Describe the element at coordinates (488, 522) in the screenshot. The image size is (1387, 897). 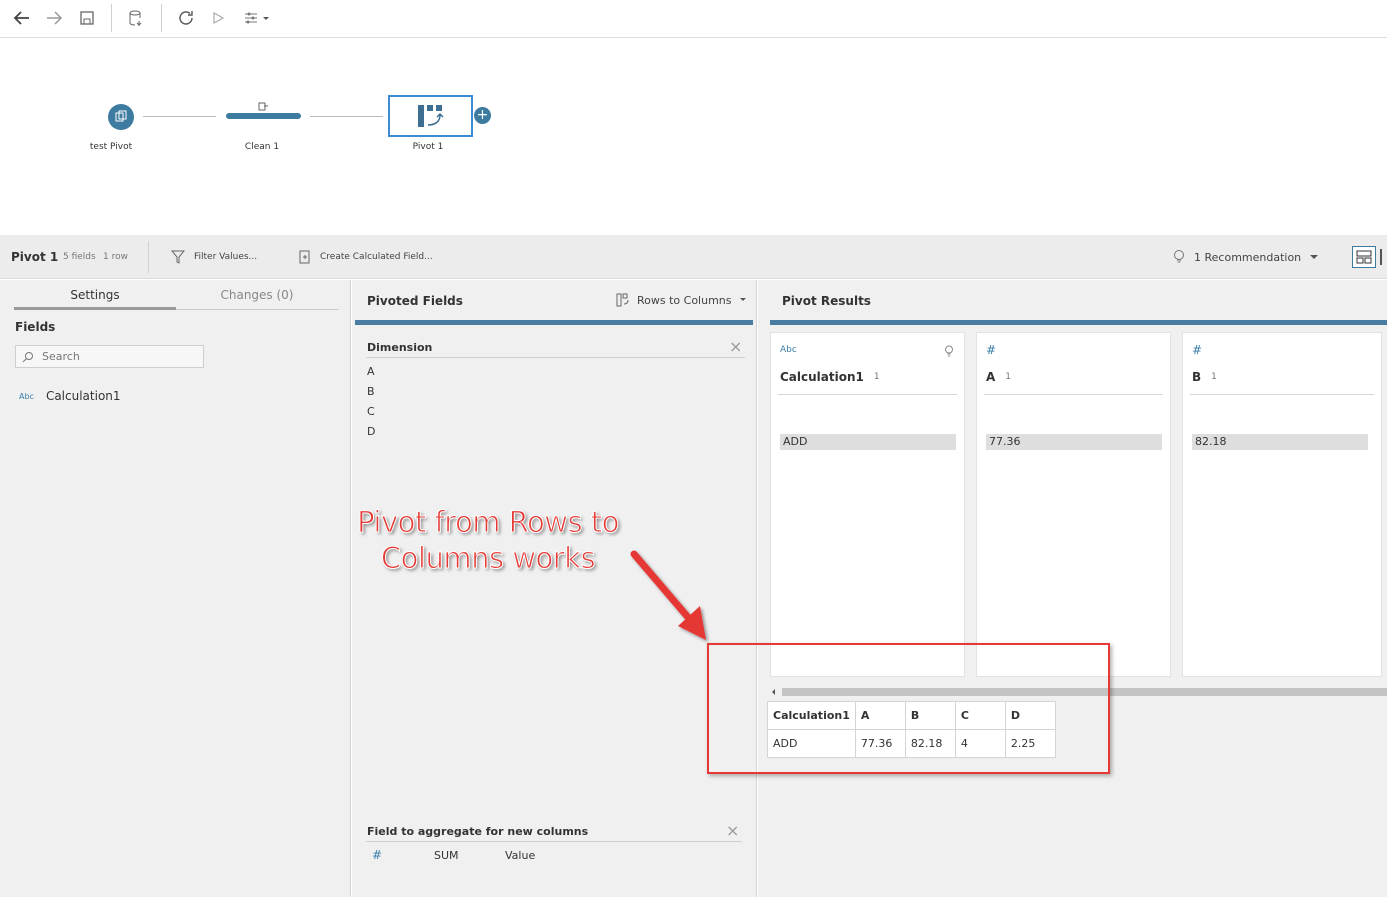
I see `annotation-line-1: Pivot from Rows to` at that location.